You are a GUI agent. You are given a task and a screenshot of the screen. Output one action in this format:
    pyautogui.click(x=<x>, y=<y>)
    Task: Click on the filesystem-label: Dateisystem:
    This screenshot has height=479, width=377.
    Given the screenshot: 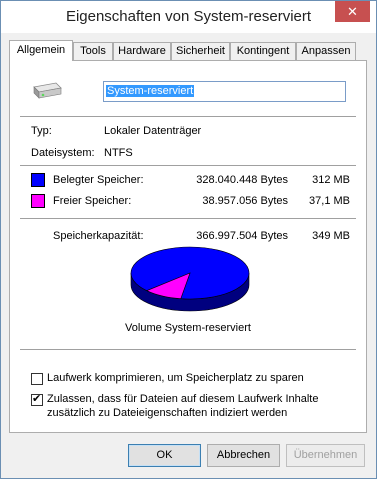 What is the action you would take?
    pyautogui.click(x=63, y=153)
    